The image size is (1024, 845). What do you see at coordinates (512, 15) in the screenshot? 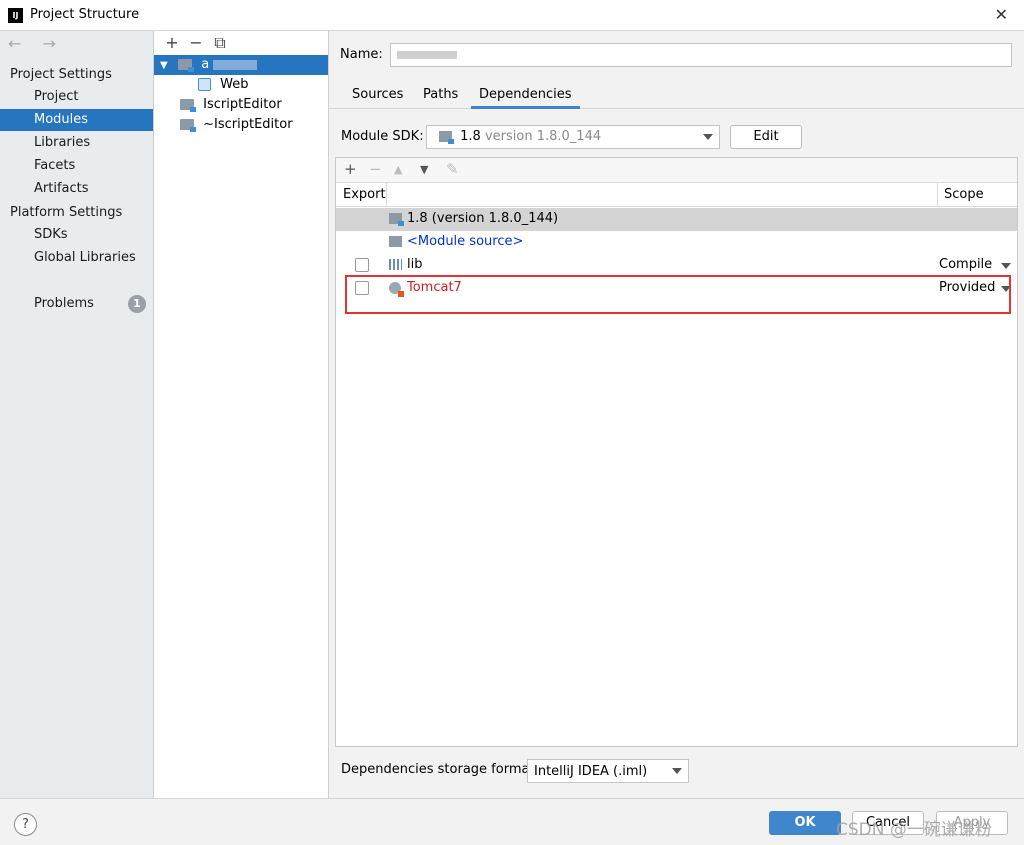
I see `title-bar: IJ Project Structure ✕` at bounding box center [512, 15].